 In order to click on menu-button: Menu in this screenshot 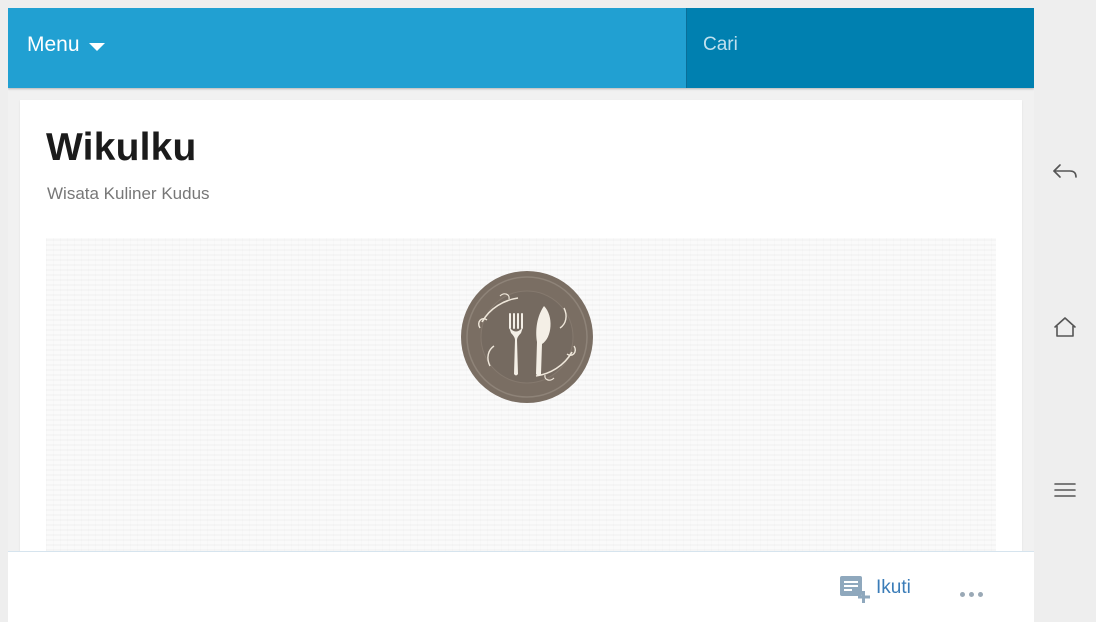, I will do `click(66, 45)`.